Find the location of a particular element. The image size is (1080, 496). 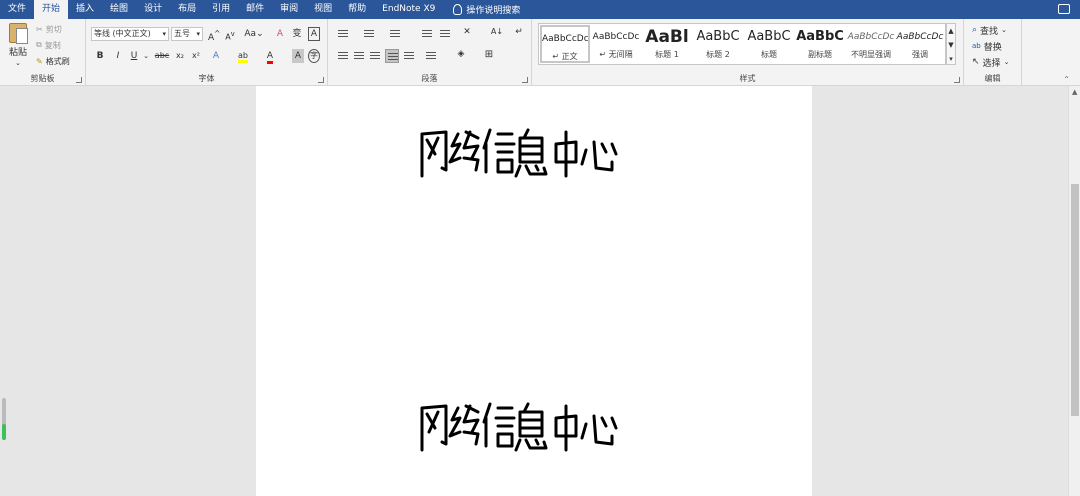

tab-design: 设计 is located at coordinates (153, 9).